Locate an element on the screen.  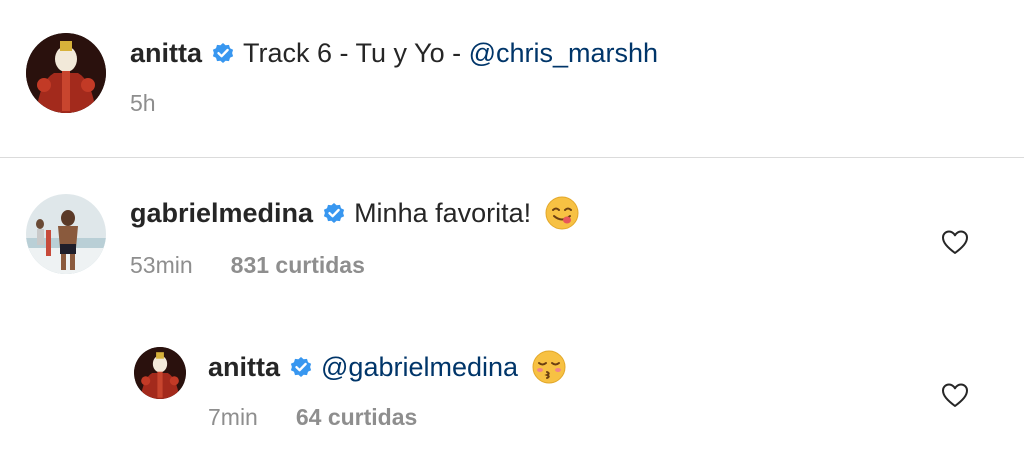
comment-line: gabrielmedina Minha favorita! is located at coordinates (354, 213).